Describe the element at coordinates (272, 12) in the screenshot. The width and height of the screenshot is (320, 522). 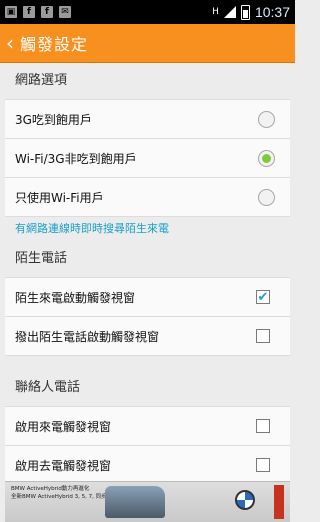
I see `clock: 10:37` at that location.